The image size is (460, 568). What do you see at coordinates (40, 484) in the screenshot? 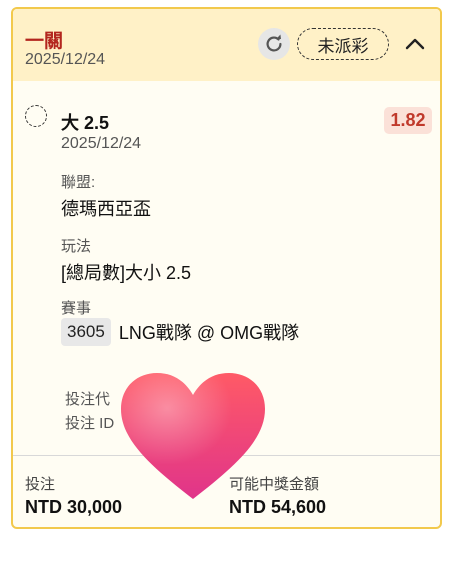
I see `stake-label: 投注` at bounding box center [40, 484].